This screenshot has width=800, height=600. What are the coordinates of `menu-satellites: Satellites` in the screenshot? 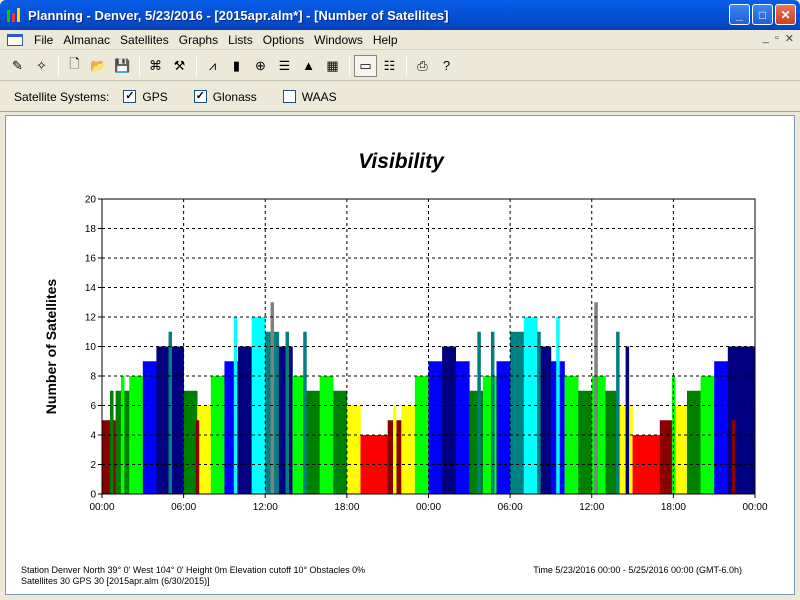 It's located at (144, 40).